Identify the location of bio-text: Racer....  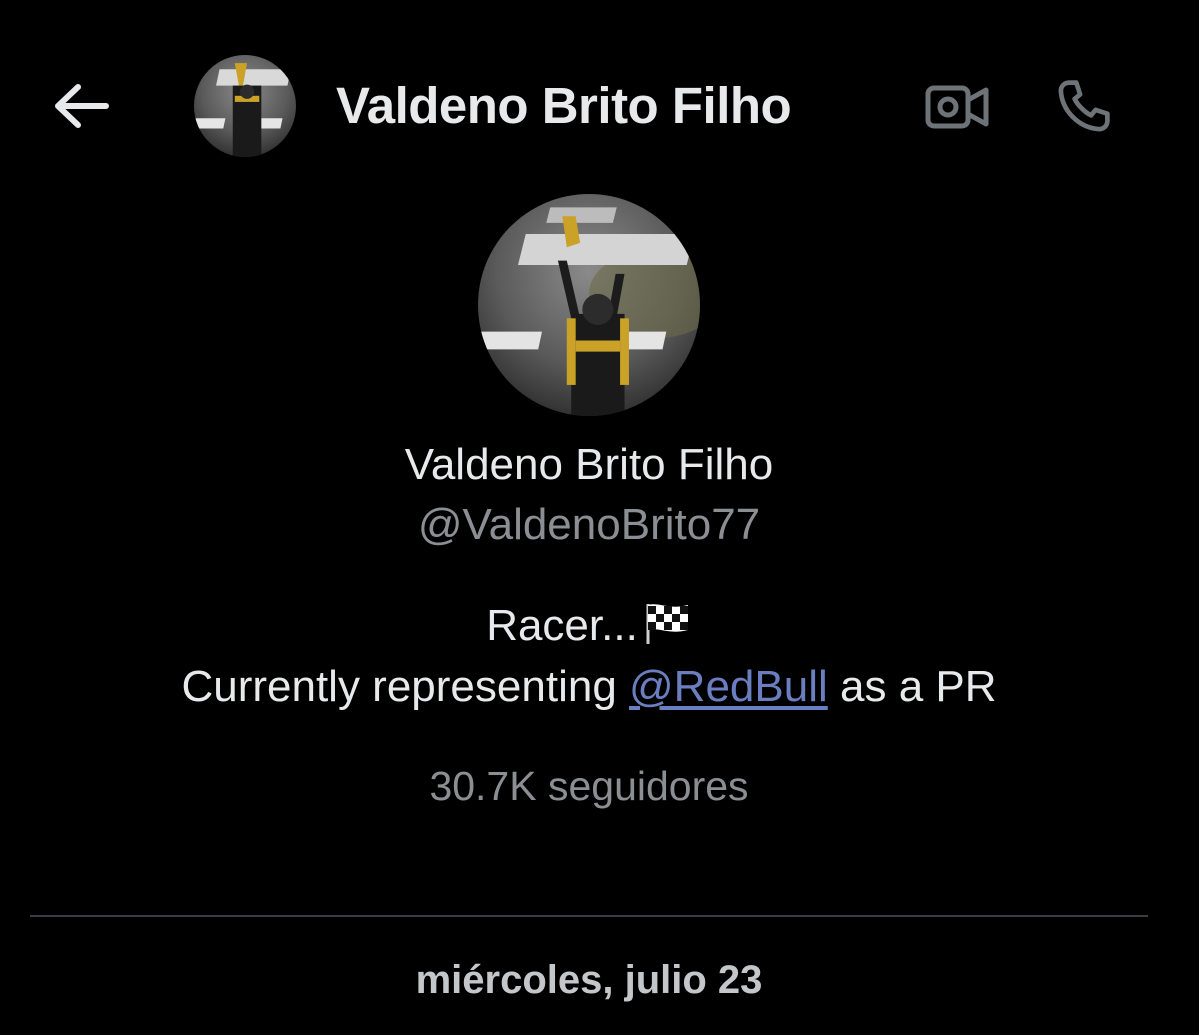
(562, 625).